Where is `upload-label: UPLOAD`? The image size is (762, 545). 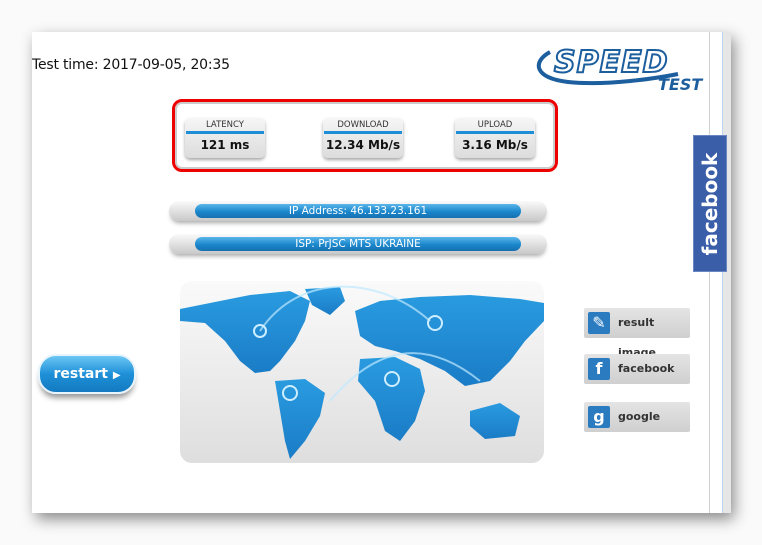 upload-label: UPLOAD is located at coordinates (495, 125).